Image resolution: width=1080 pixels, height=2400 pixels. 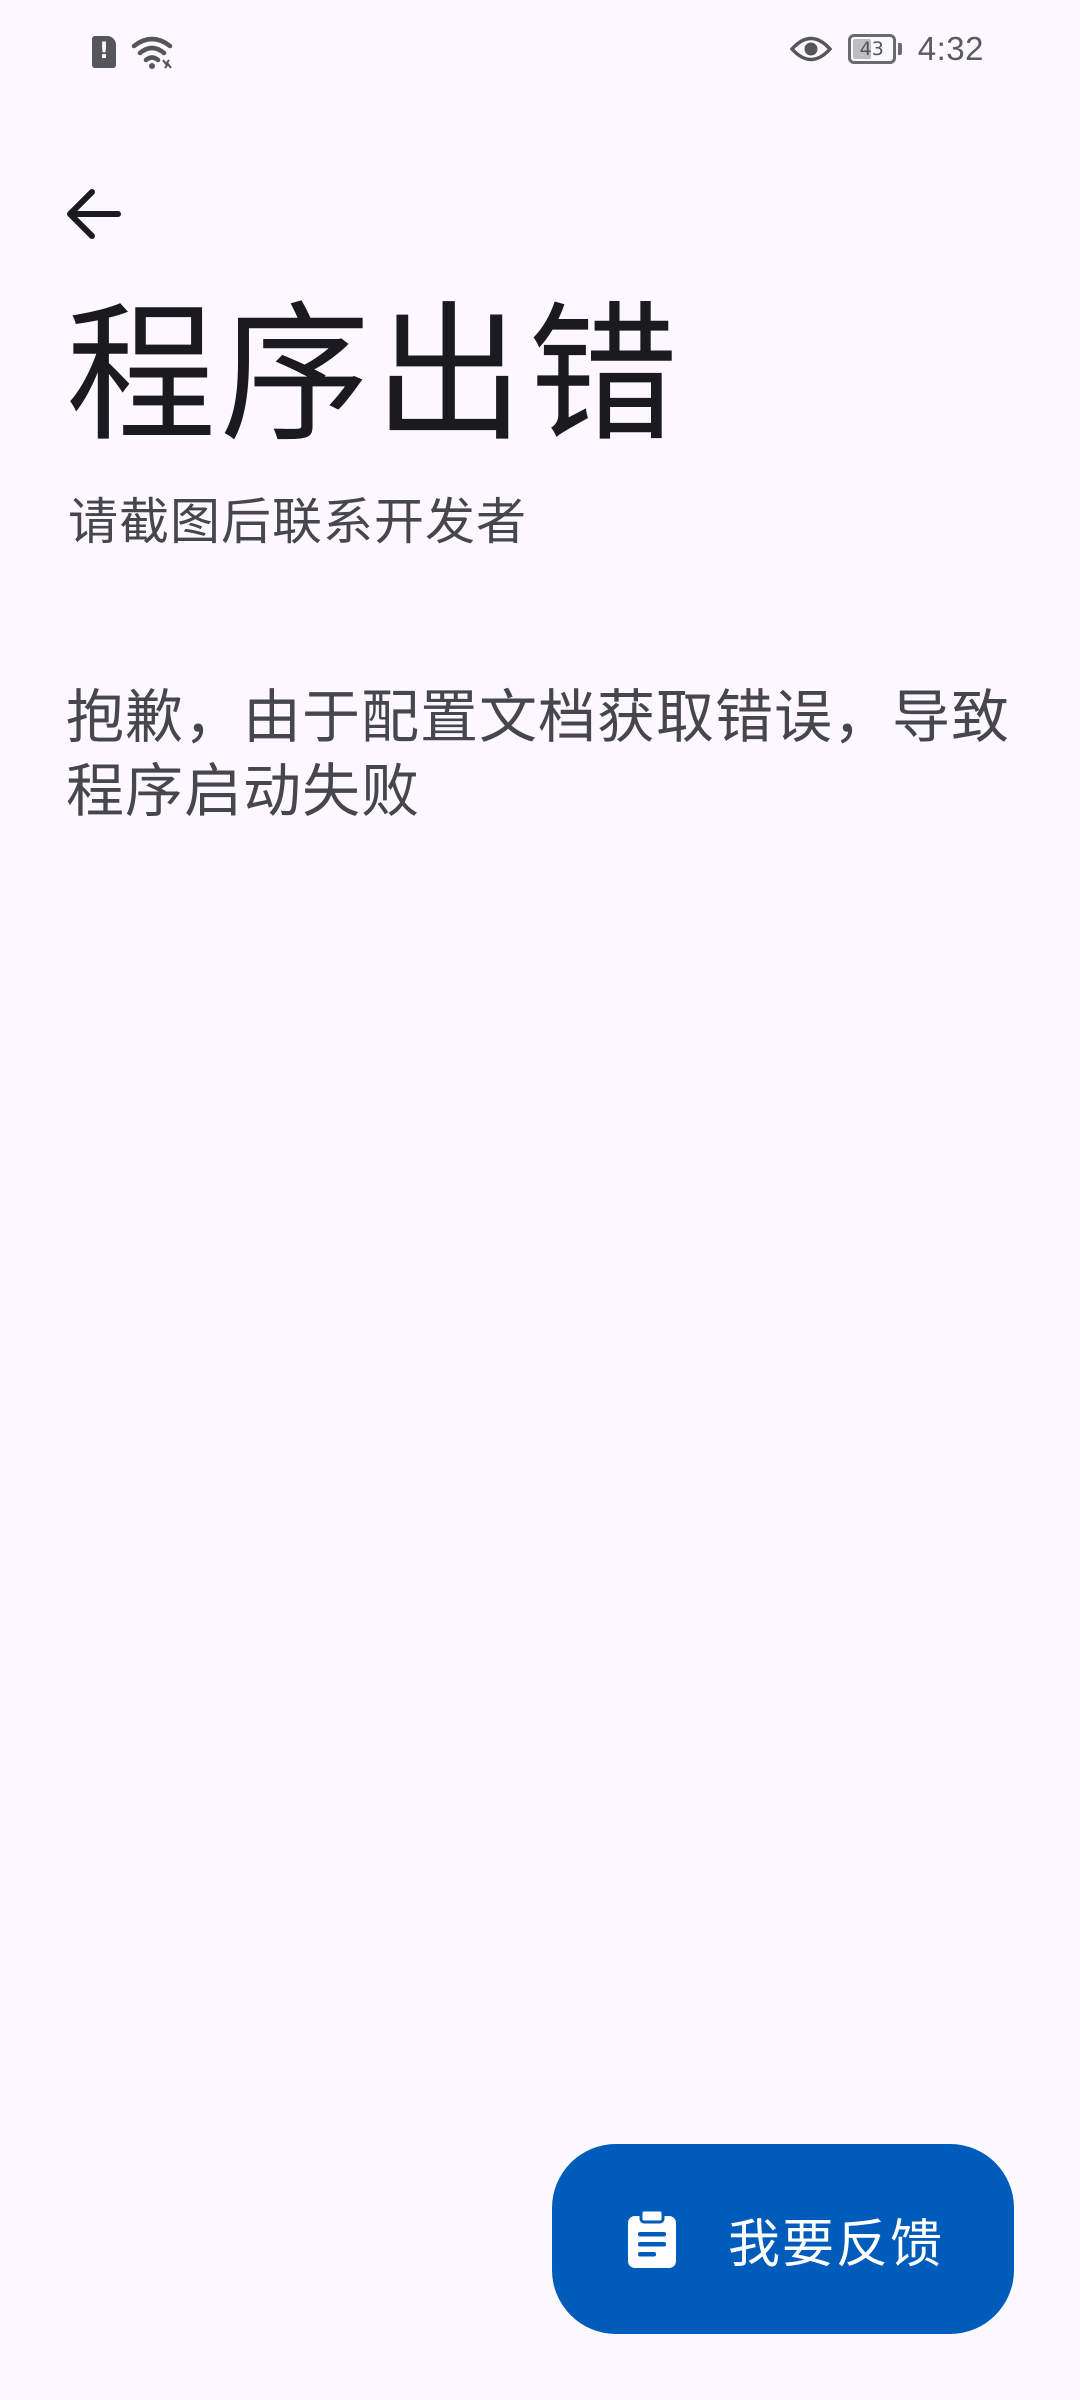 I want to click on page-subtitle: 请截图后联系开发者, so click(x=297, y=522).